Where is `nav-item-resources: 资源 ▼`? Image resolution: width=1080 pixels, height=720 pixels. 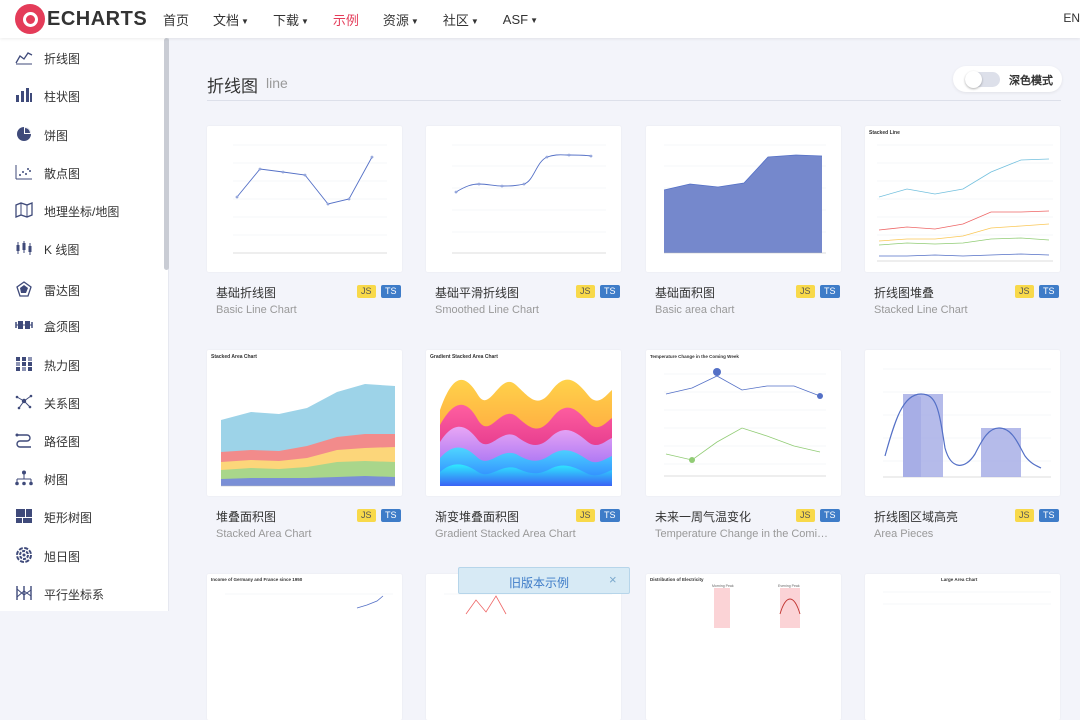 nav-item-resources: 资源 ▼ is located at coordinates (401, 19).